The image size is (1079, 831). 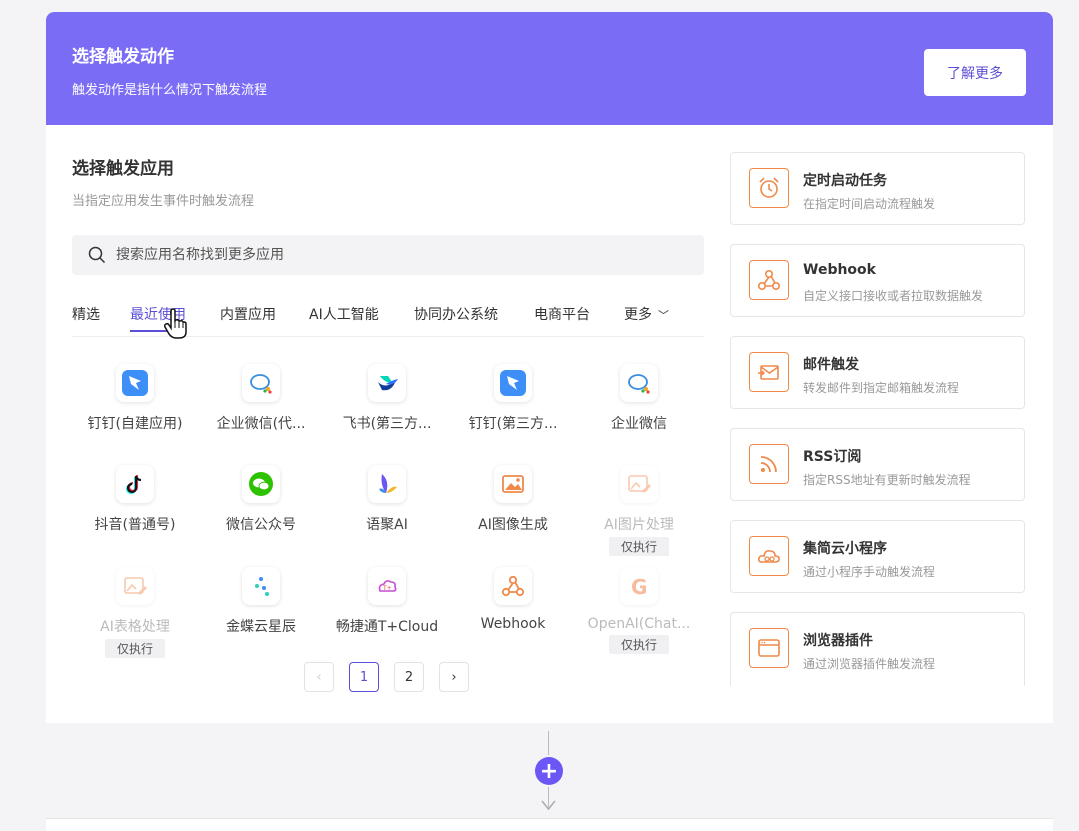 What do you see at coordinates (877, 280) in the screenshot?
I see `trigger-card-webhook: Webhook 自定义接口接收或者拉取数据触发` at bounding box center [877, 280].